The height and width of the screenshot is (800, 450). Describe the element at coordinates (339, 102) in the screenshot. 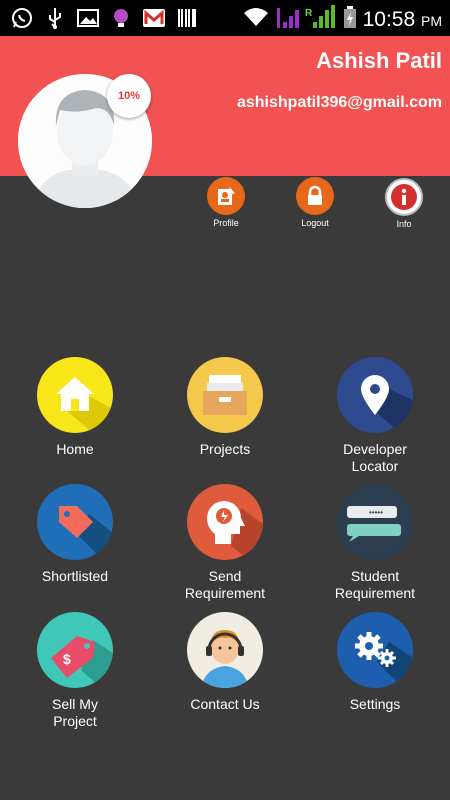

I see `user-email: ashishpatil396@gmail.com` at that location.